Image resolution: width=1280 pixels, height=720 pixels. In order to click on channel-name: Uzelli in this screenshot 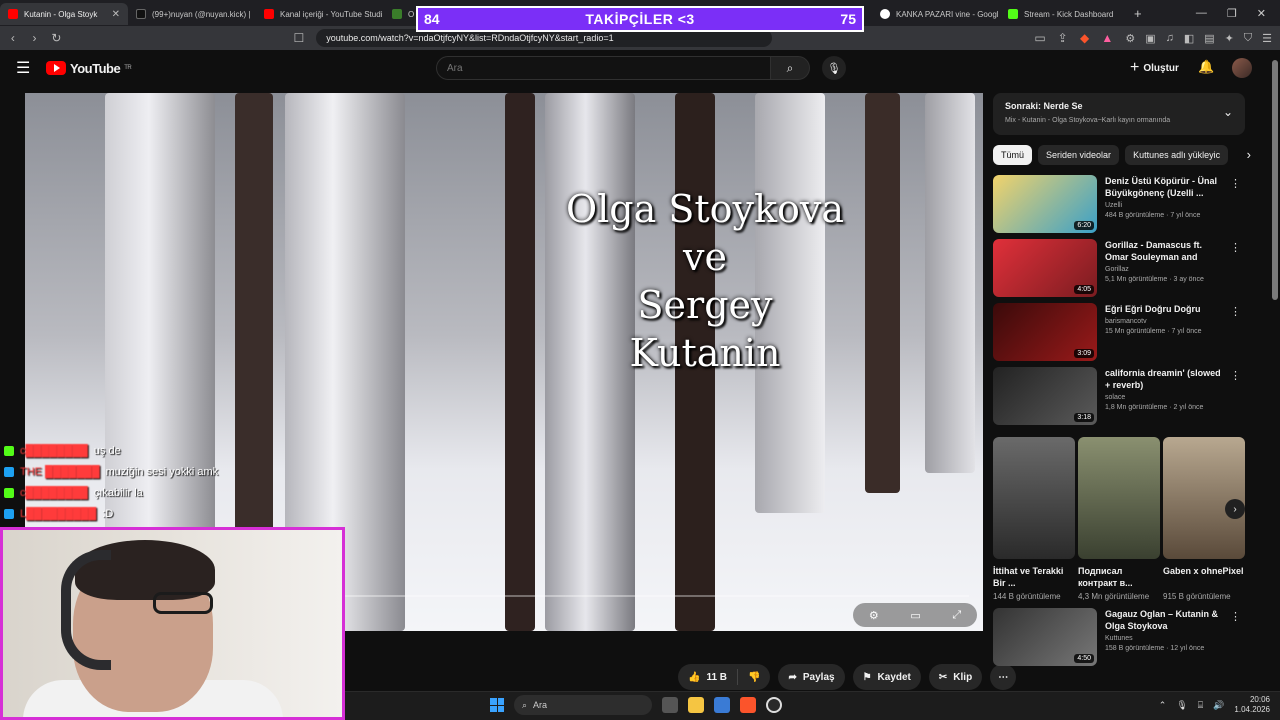, I will do `click(1114, 205)`.